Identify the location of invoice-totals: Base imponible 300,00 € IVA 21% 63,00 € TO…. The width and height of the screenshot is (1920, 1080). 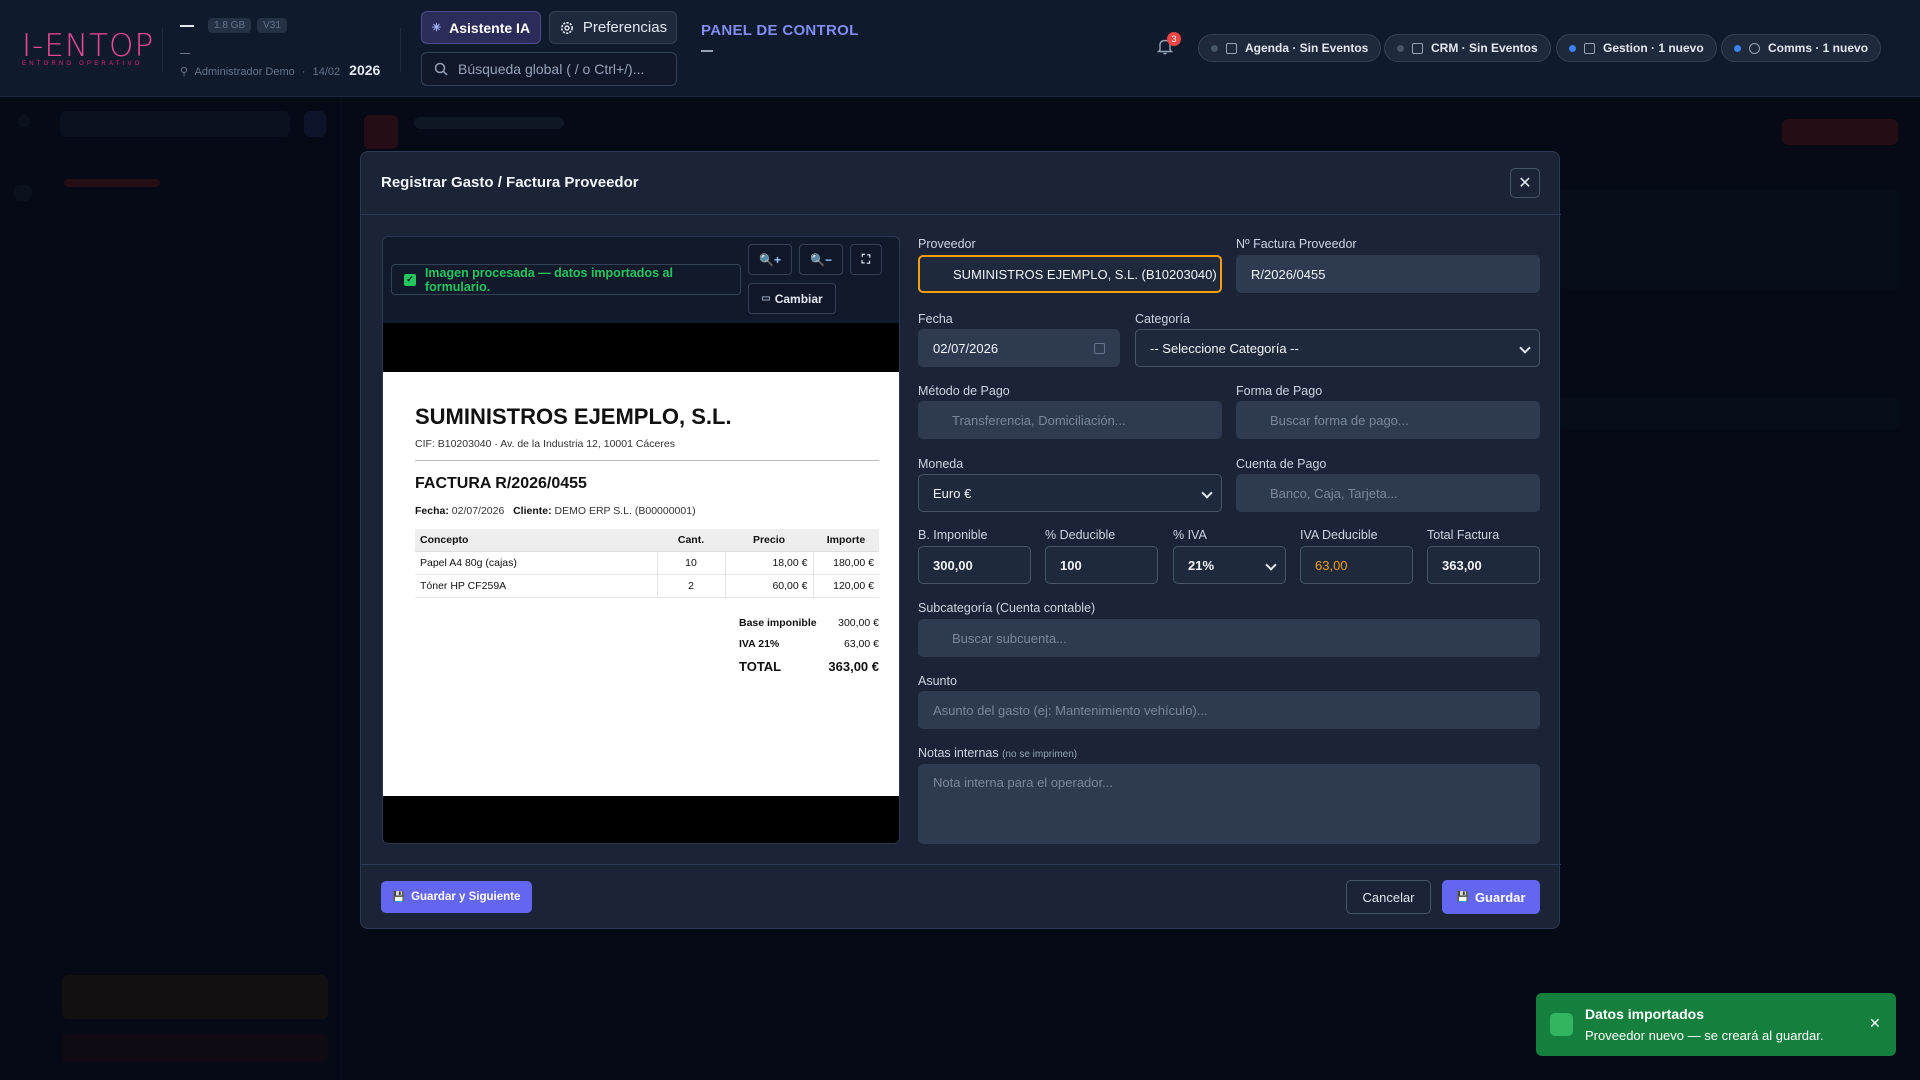
(809, 650).